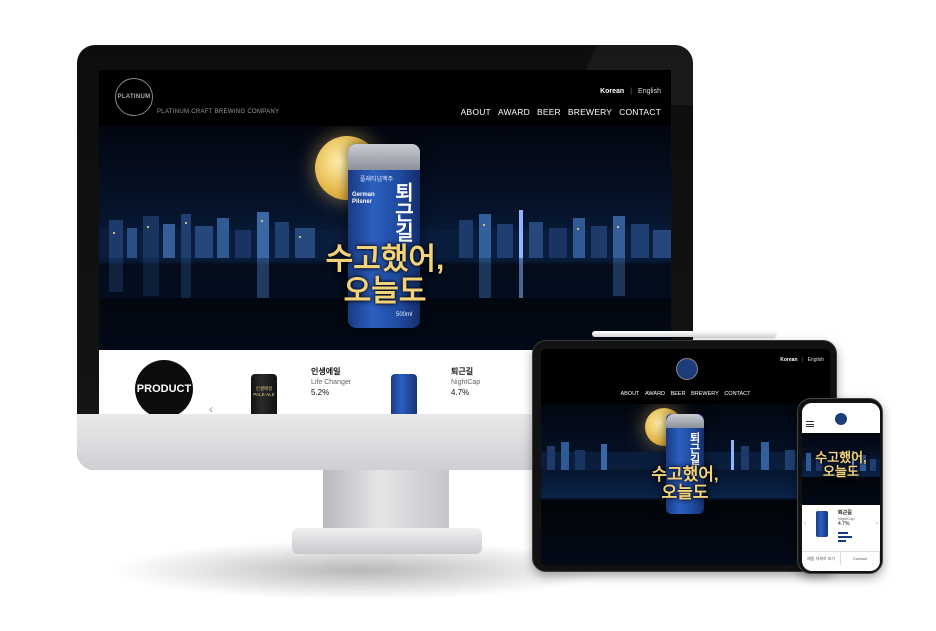  I want to click on tablet-logo, so click(687, 369).